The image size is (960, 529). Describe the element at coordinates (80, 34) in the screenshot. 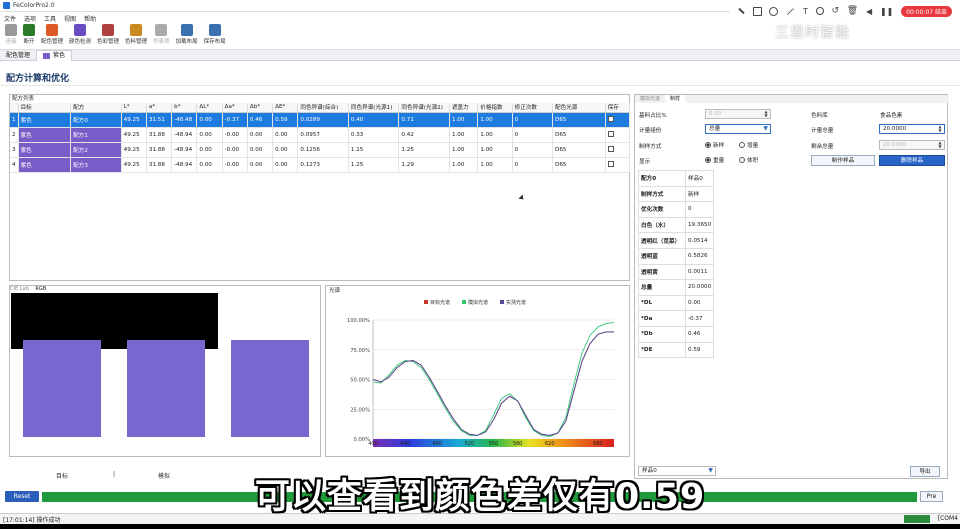

I see `toolbar-button-3: 颜色检测` at that location.